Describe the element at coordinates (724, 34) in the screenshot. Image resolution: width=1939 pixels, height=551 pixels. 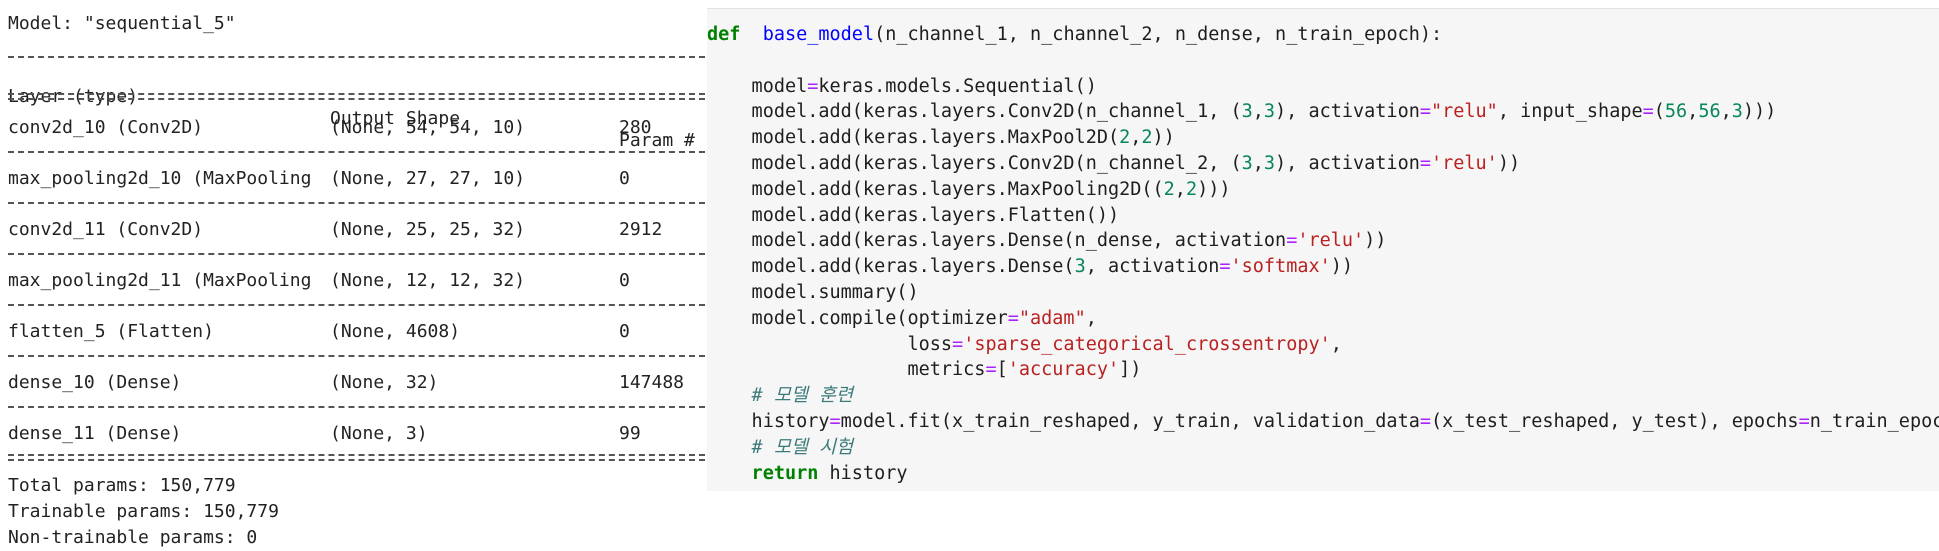
I see `code-token: def` at that location.